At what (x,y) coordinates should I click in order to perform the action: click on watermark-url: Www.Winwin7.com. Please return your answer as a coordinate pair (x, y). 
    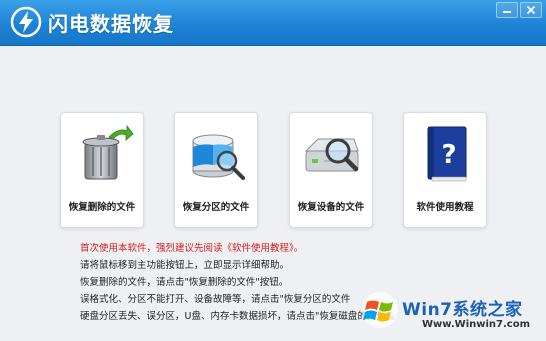
    Looking at the image, I should click on (476, 324).